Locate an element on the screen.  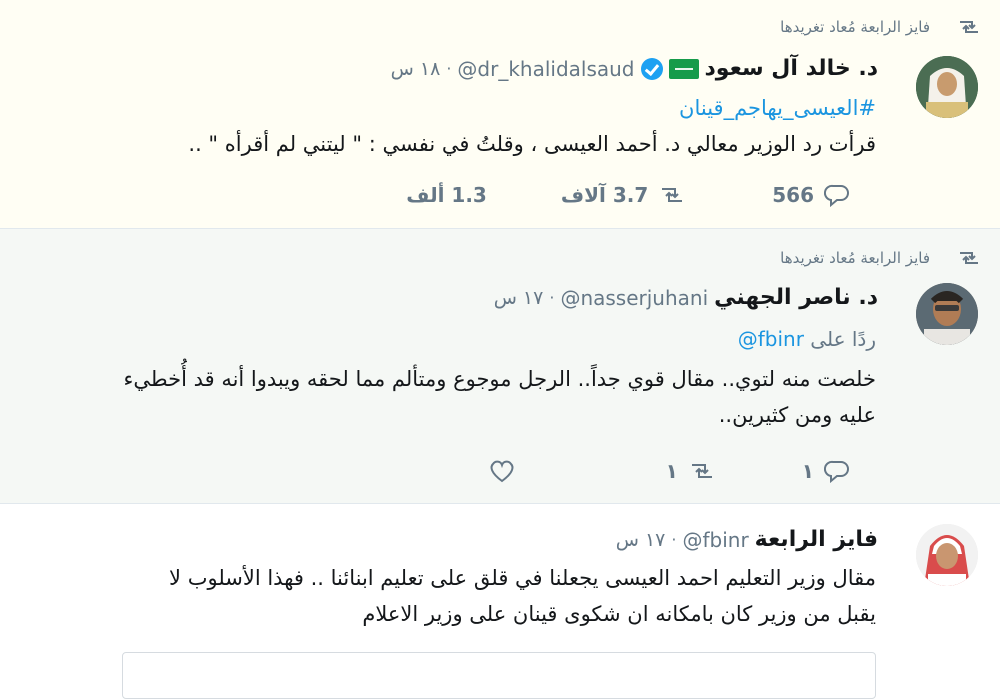
reply-to-link: @fbinr is located at coordinates (771, 339).